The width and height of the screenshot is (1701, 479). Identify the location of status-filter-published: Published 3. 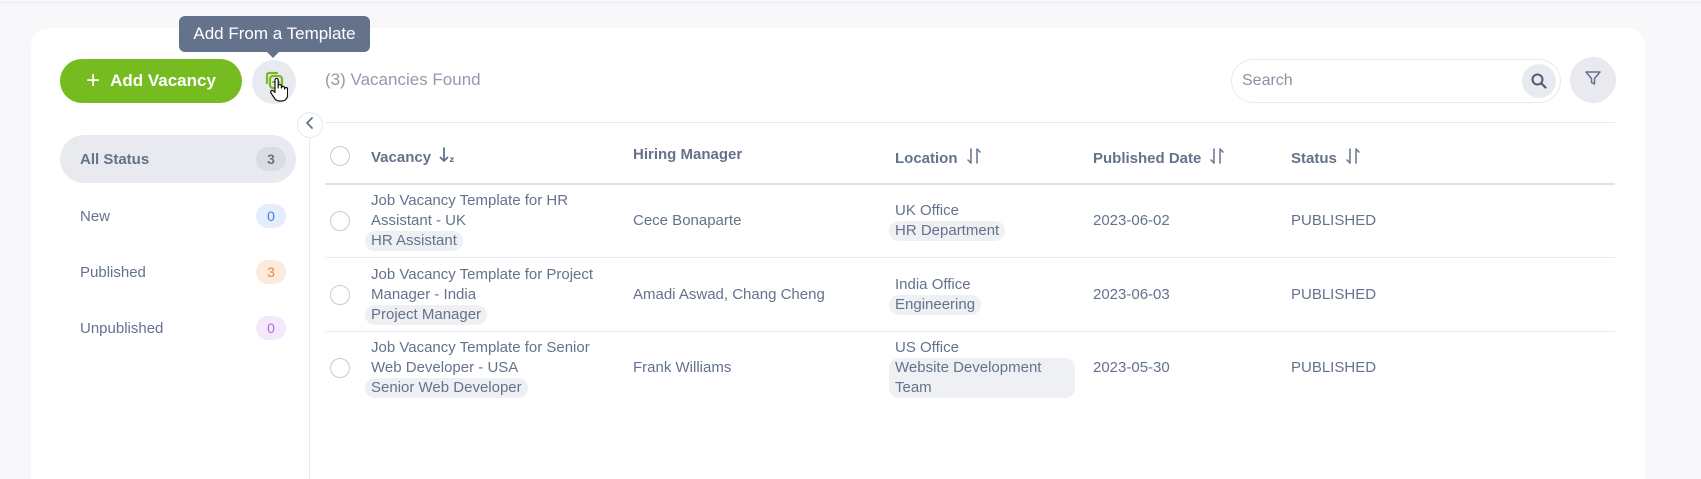
(178, 272).